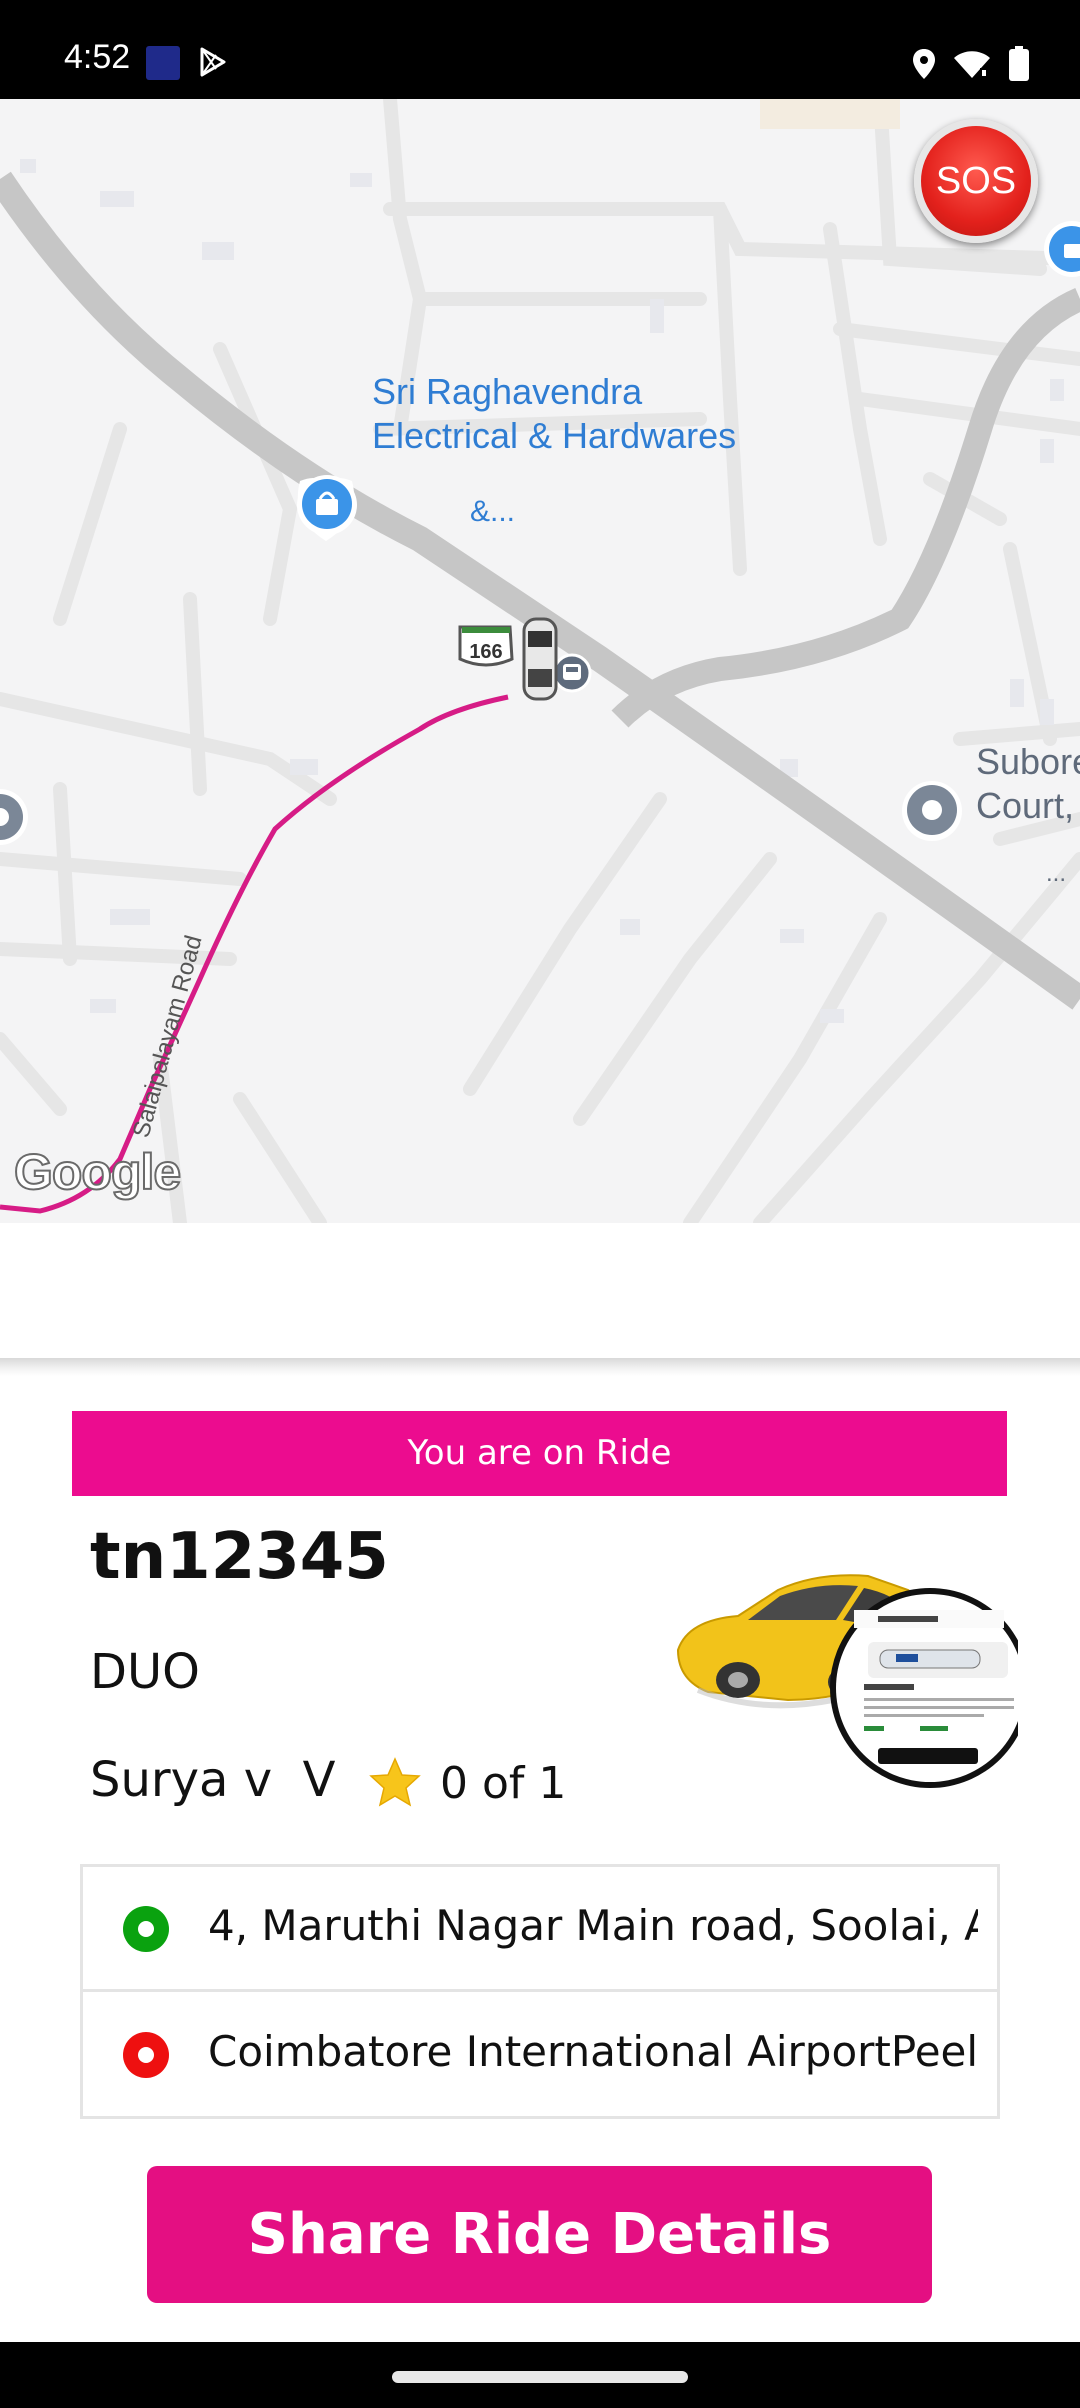 The width and height of the screenshot is (1080, 2408). What do you see at coordinates (1019, 63) in the screenshot?
I see `battery-icon` at bounding box center [1019, 63].